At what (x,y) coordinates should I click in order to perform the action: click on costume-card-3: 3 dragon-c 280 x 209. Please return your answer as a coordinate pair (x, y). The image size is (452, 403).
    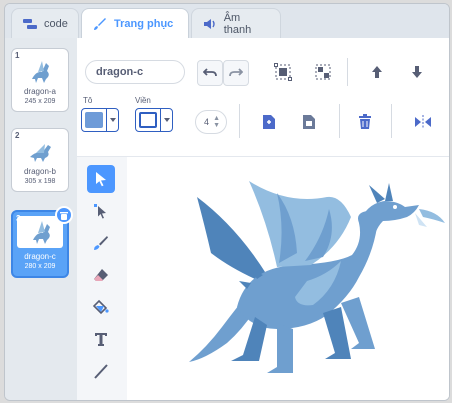
    Looking at the image, I should click on (42, 242).